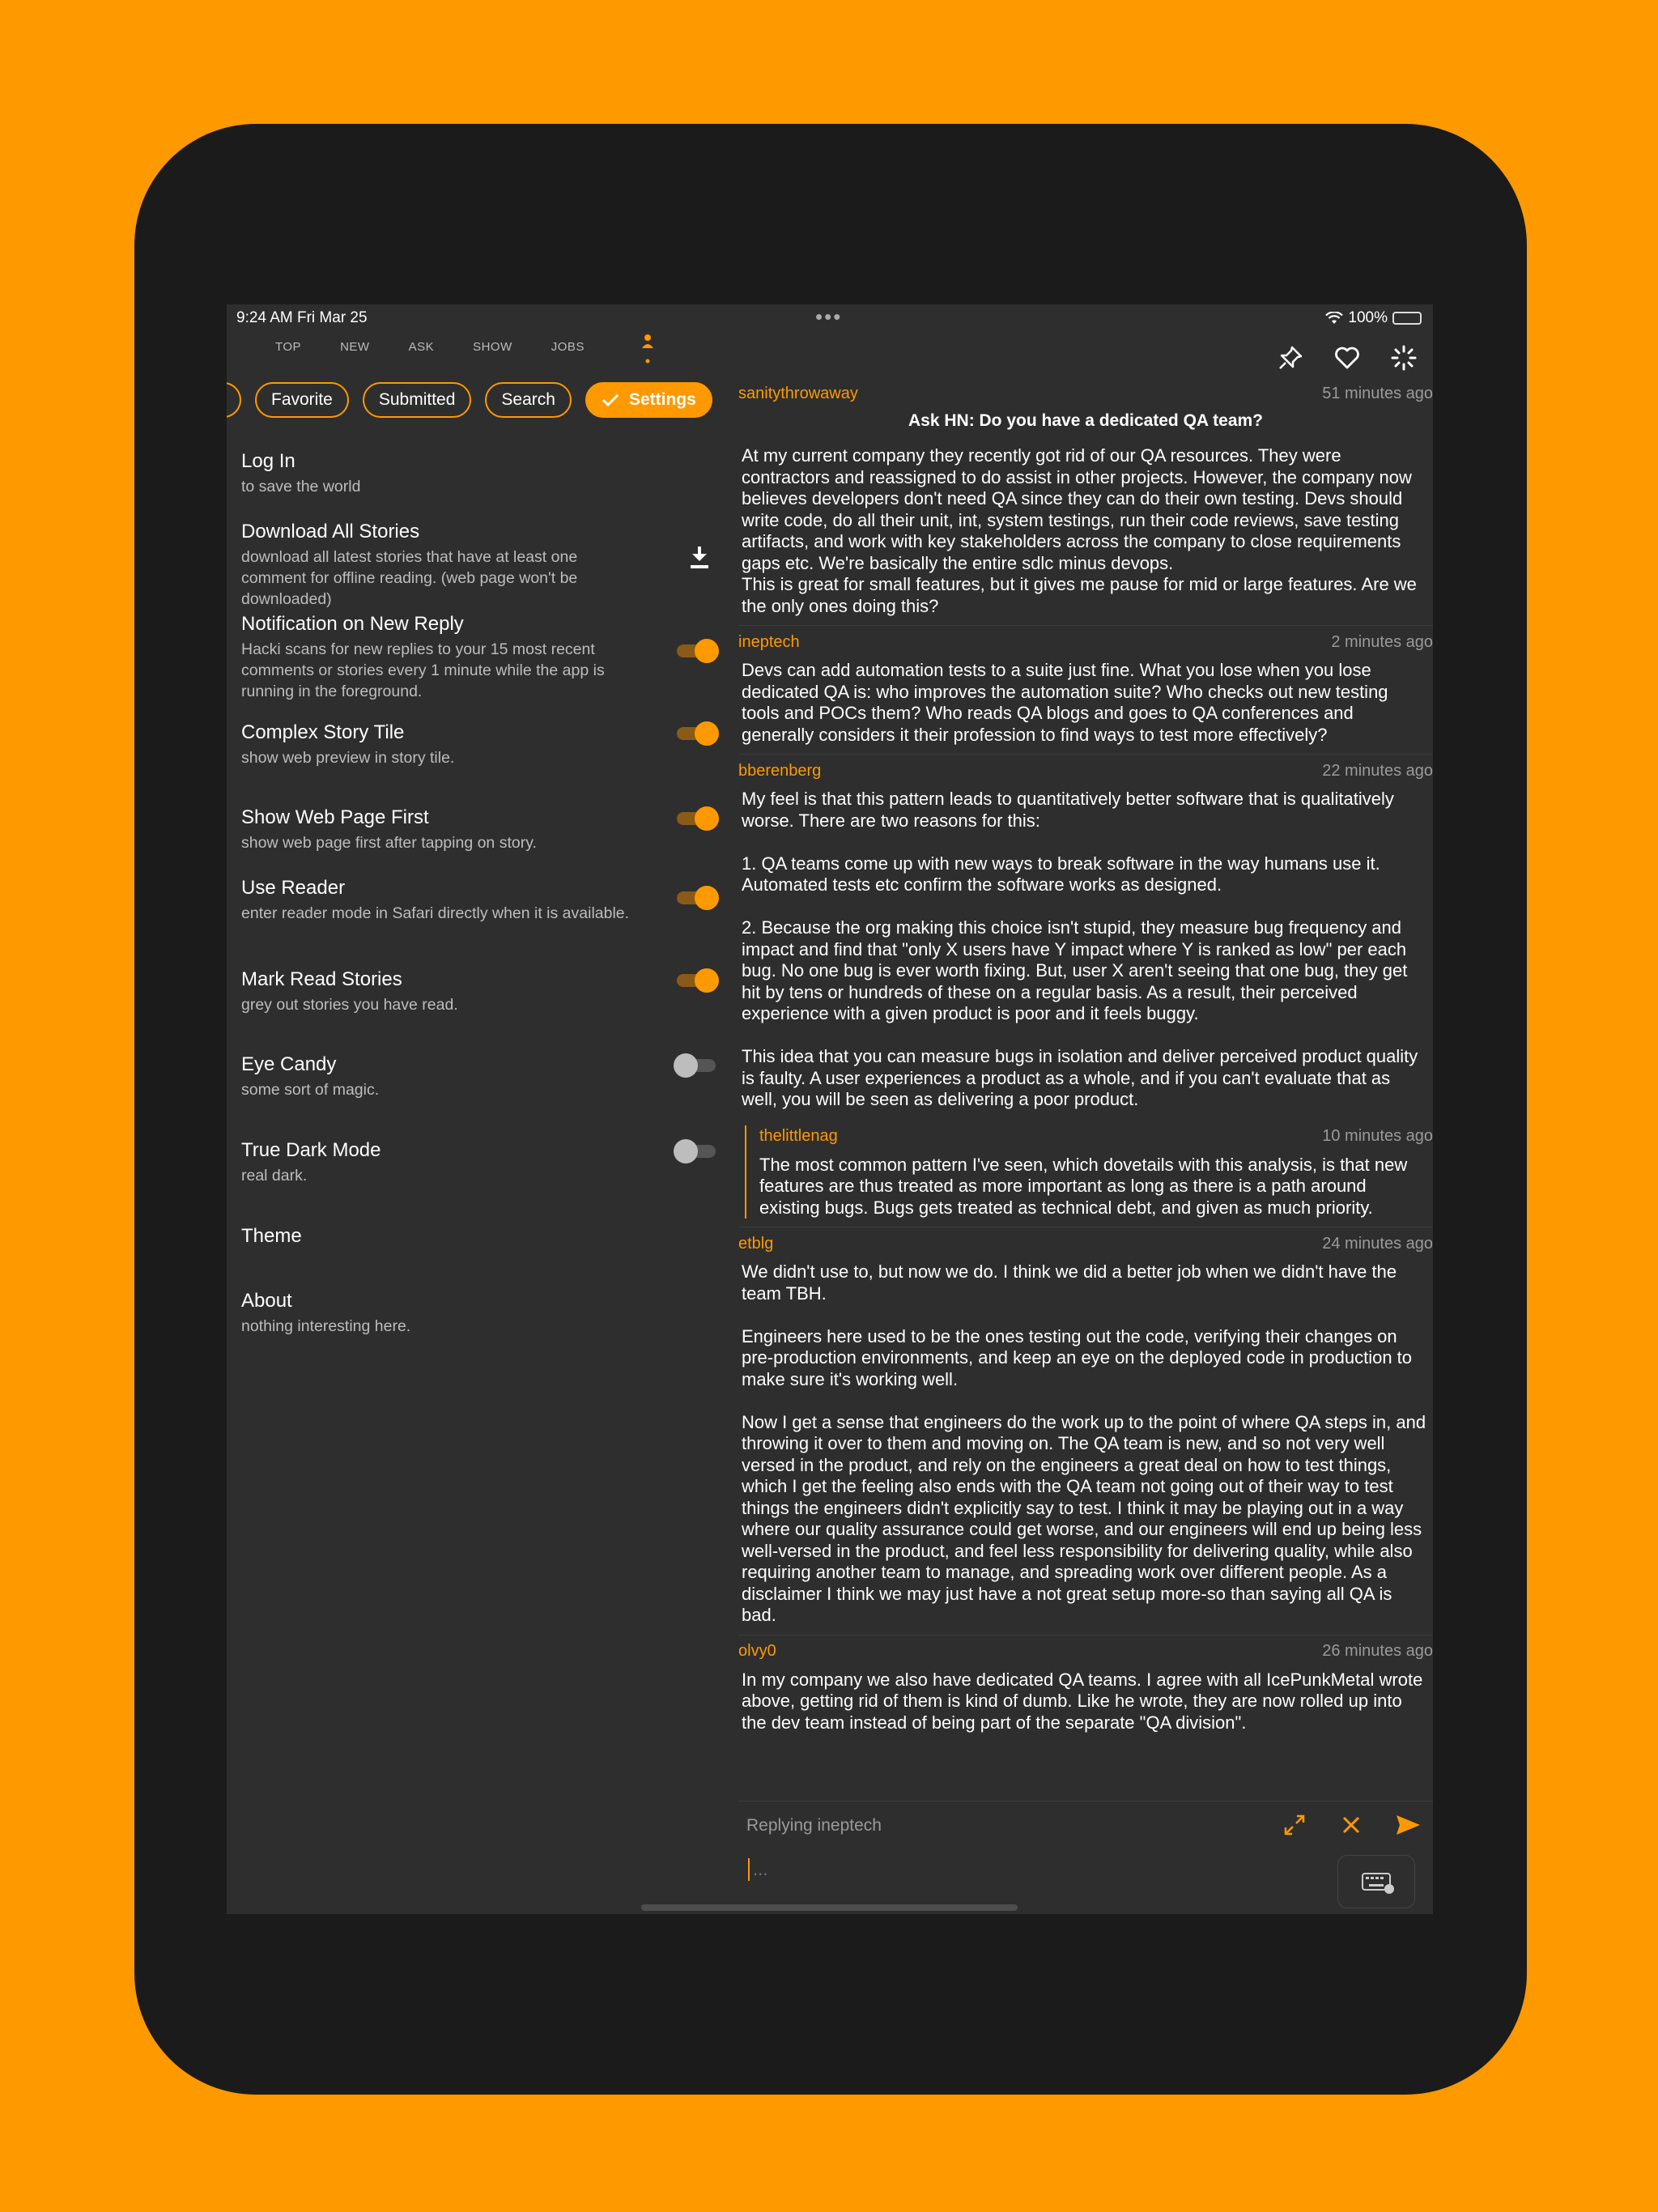  What do you see at coordinates (1377, 770) in the screenshot?
I see `comment-time: 22 minutes ago` at bounding box center [1377, 770].